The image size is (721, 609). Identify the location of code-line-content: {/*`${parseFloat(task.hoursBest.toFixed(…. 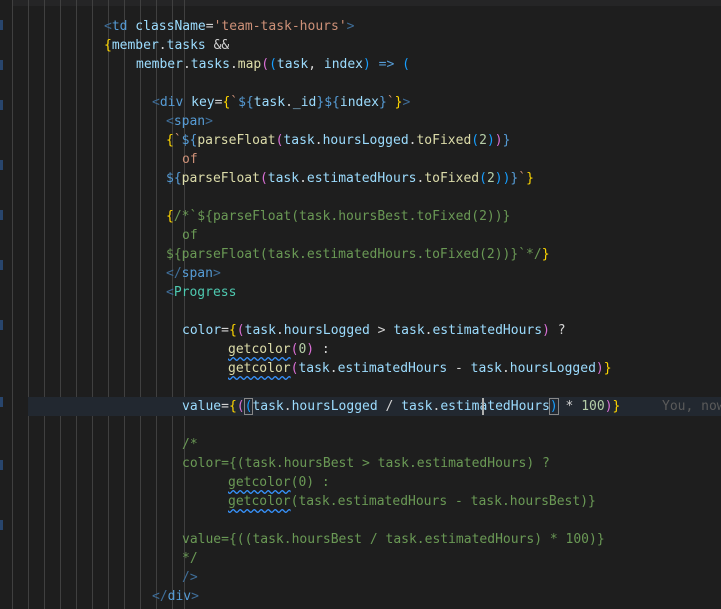
(338, 216).